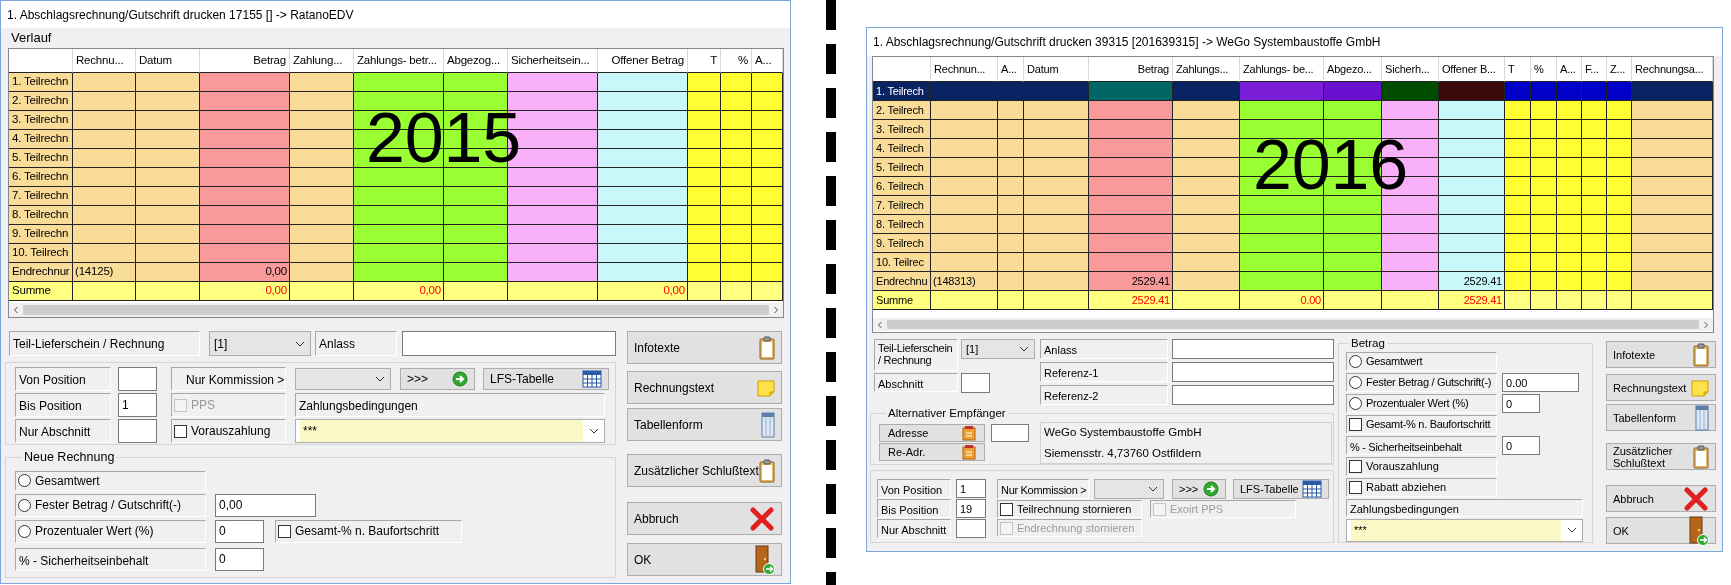  What do you see at coordinates (41, 101) in the screenshot?
I see `row-header: 2. Teilrechn` at bounding box center [41, 101].